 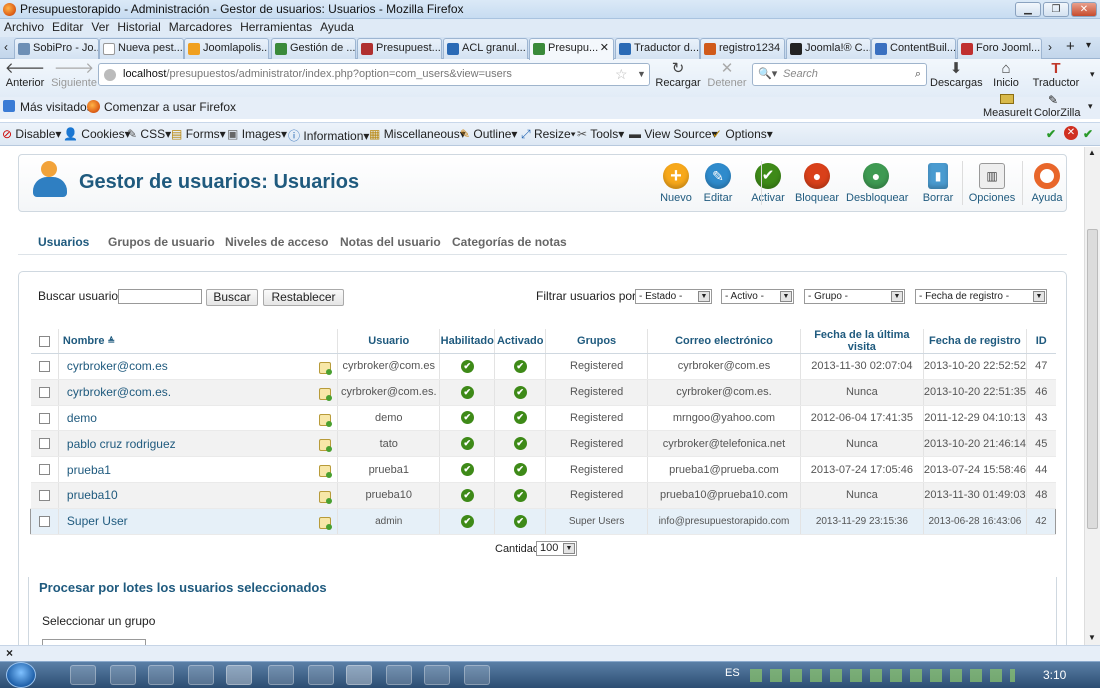 I want to click on menu-herramientas: Herramientas, so click(x=276, y=27).